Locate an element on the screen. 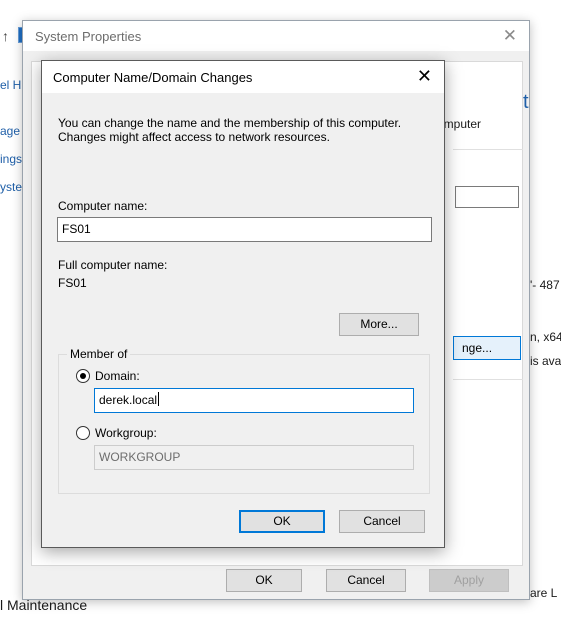  domain-input-value: derek.local is located at coordinates (128, 400).